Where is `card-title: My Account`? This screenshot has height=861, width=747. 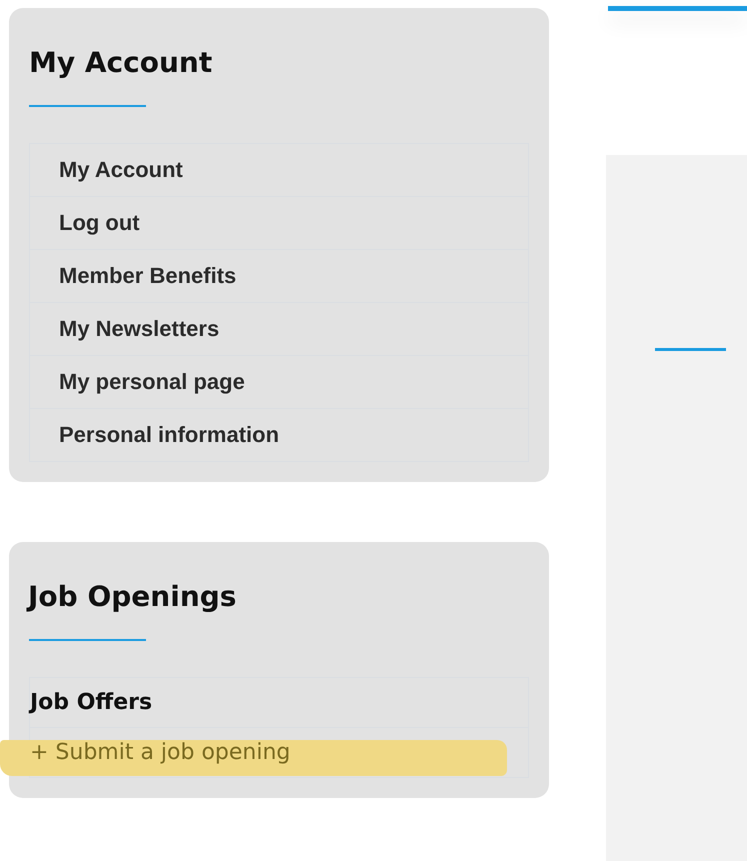 card-title: My Account is located at coordinates (121, 62).